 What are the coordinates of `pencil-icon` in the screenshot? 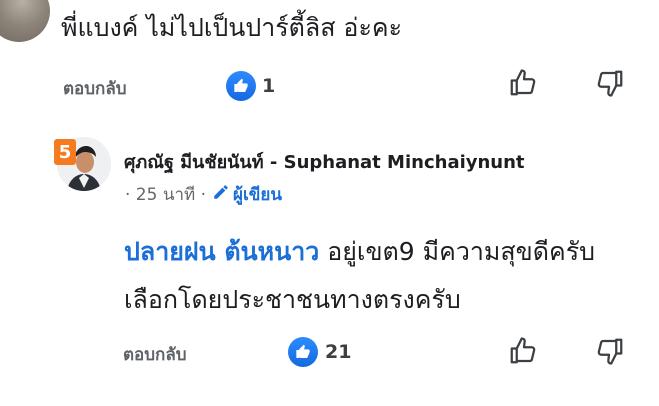 It's located at (221, 194).